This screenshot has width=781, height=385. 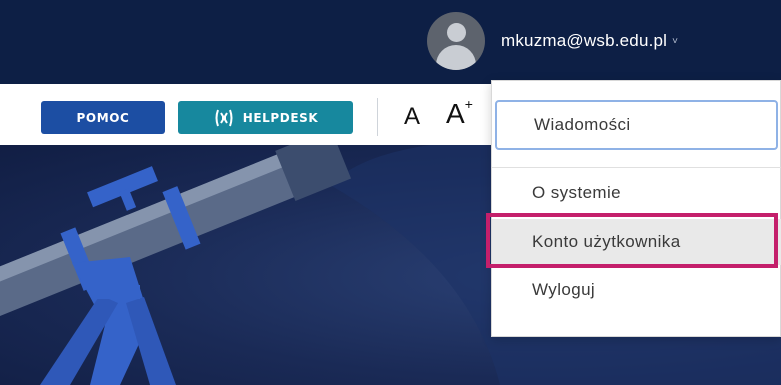 I want to click on menu-divider, so click(x=636, y=167).